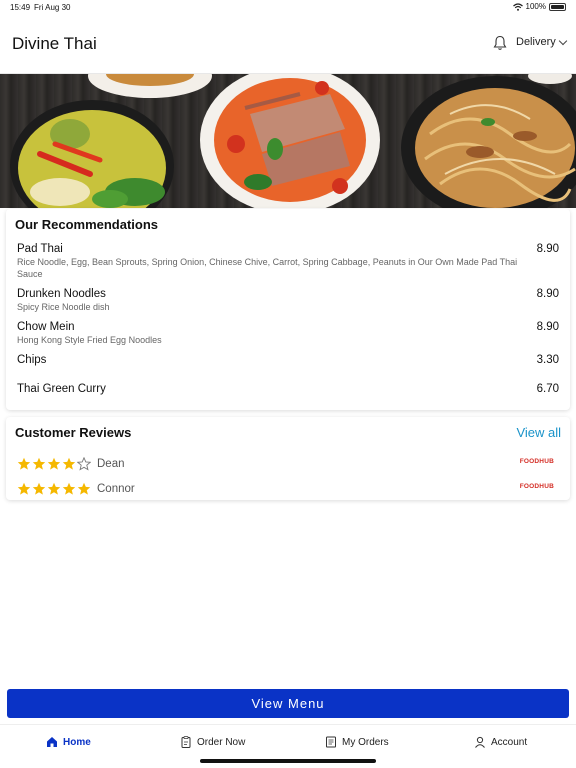 Image resolution: width=576 pixels, height=768 pixels. Describe the element at coordinates (288, 761) in the screenshot. I see `home-indicator` at that location.